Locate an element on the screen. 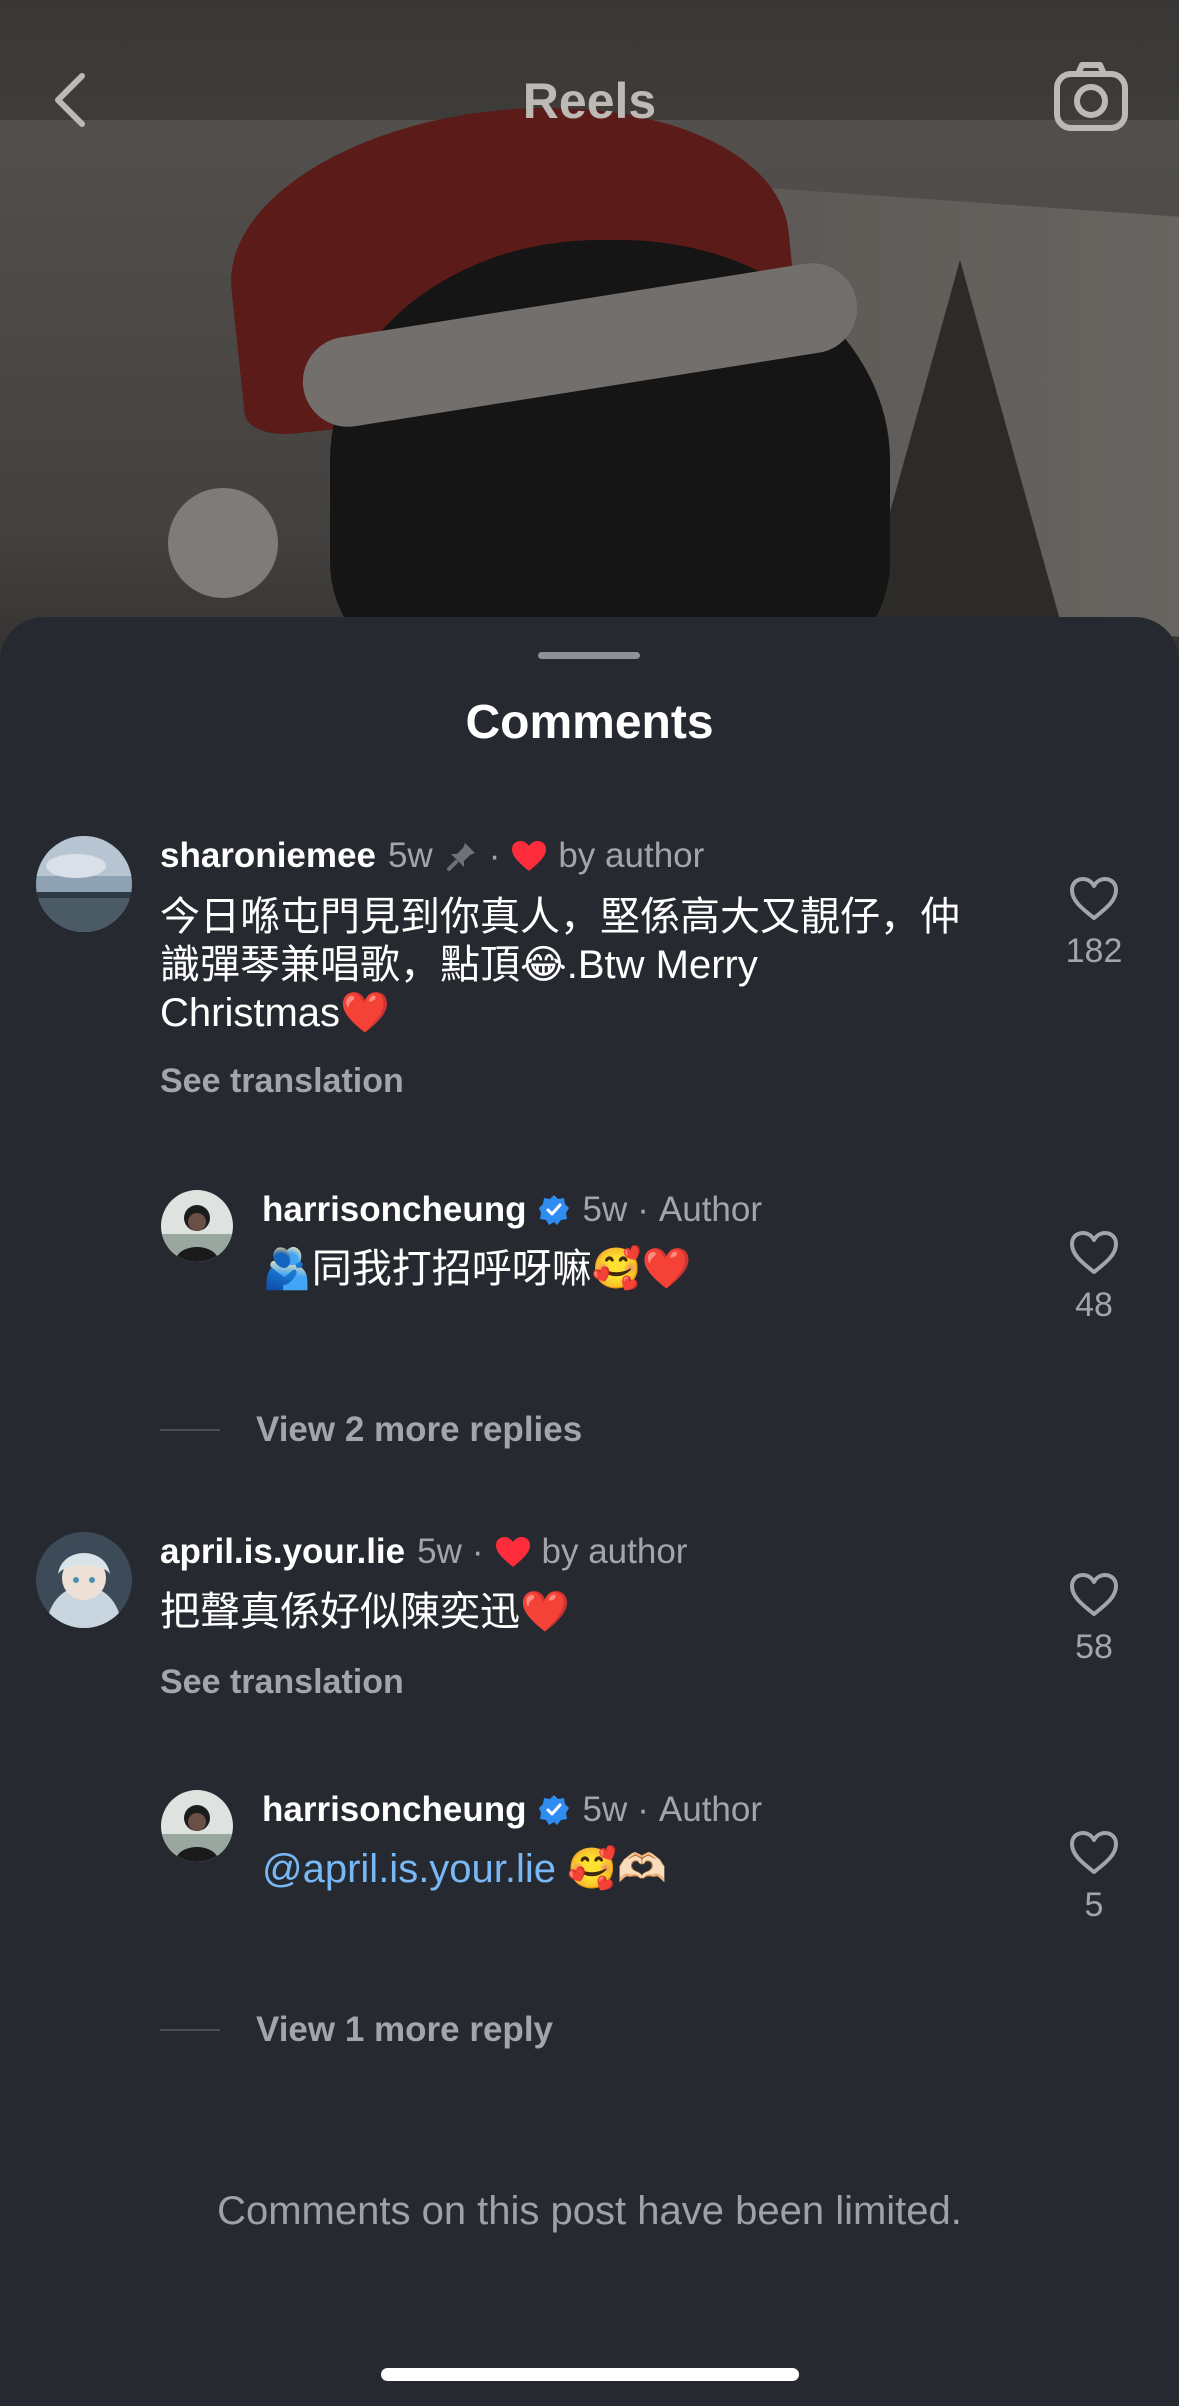 The width and height of the screenshot is (1179, 2406). like-button: 5 is located at coordinates (1094, 1877).